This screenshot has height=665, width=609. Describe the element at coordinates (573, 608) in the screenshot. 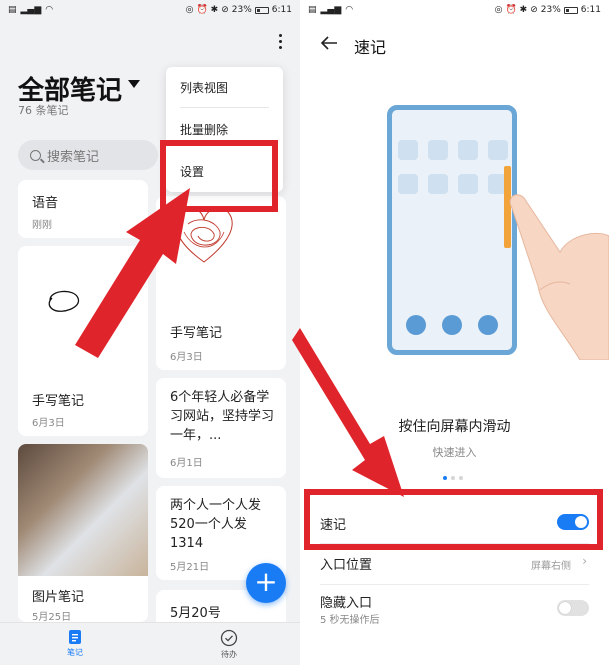

I see `hide-entry-toggle` at that location.